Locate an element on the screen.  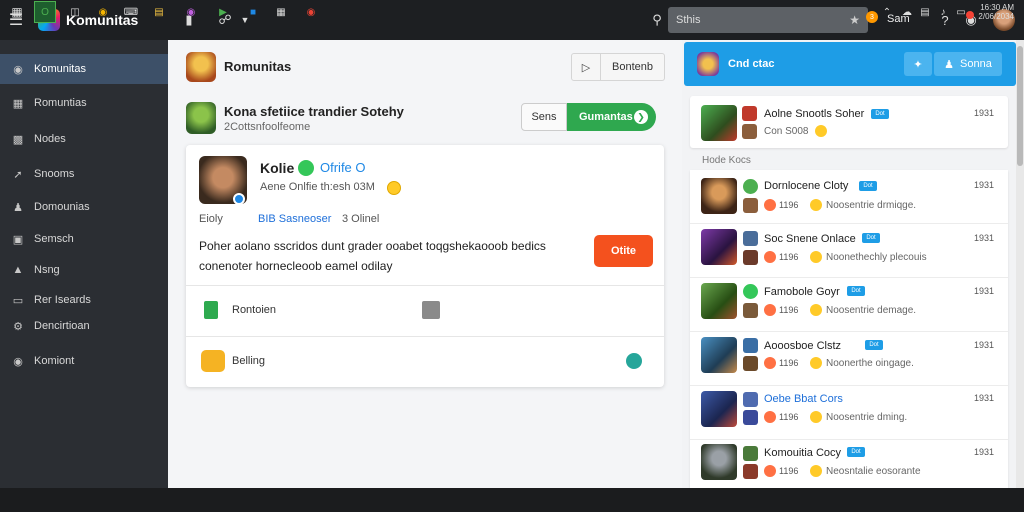
clock-date: 2/06/2034 is located at coordinates (996, 16).